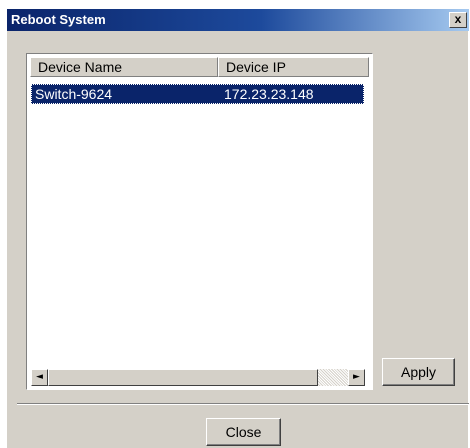 The width and height of the screenshot is (470, 448). What do you see at coordinates (39, 377) in the screenshot?
I see `scroll-left-icon: ◄` at bounding box center [39, 377].